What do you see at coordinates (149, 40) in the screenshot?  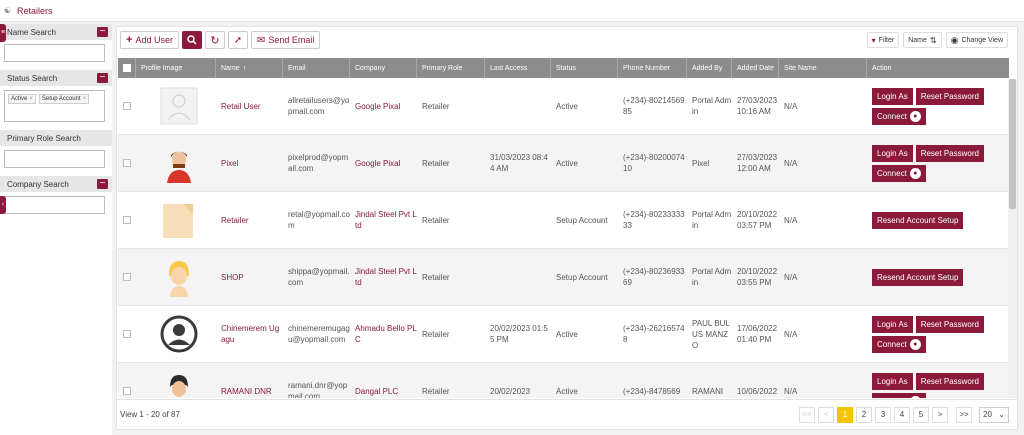 I see `add-user-button: + Add User` at bounding box center [149, 40].